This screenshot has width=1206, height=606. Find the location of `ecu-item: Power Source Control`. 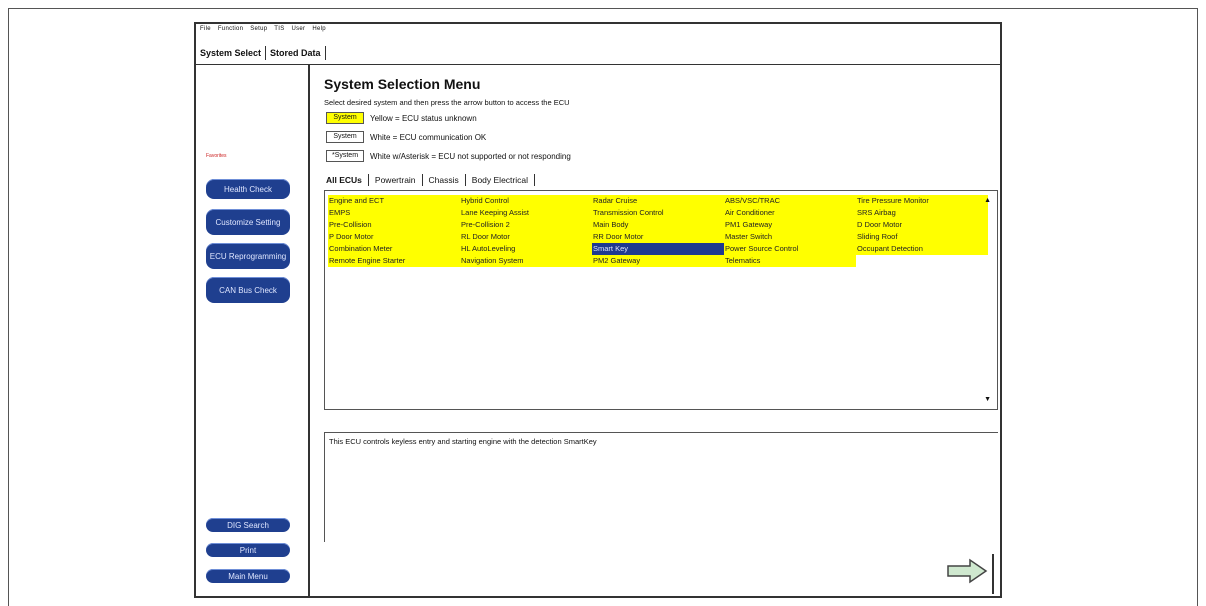

ecu-item: Power Source Control is located at coordinates (790, 249).